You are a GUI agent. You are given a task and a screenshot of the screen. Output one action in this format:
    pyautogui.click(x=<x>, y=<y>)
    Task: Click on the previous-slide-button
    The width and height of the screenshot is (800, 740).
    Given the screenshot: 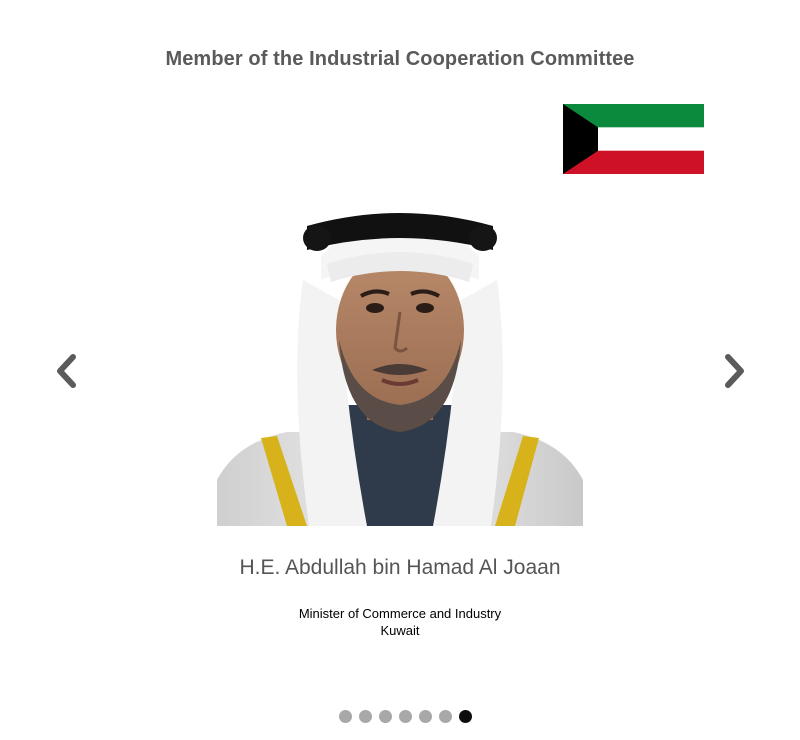 What is the action you would take?
    pyautogui.click(x=66, y=371)
    